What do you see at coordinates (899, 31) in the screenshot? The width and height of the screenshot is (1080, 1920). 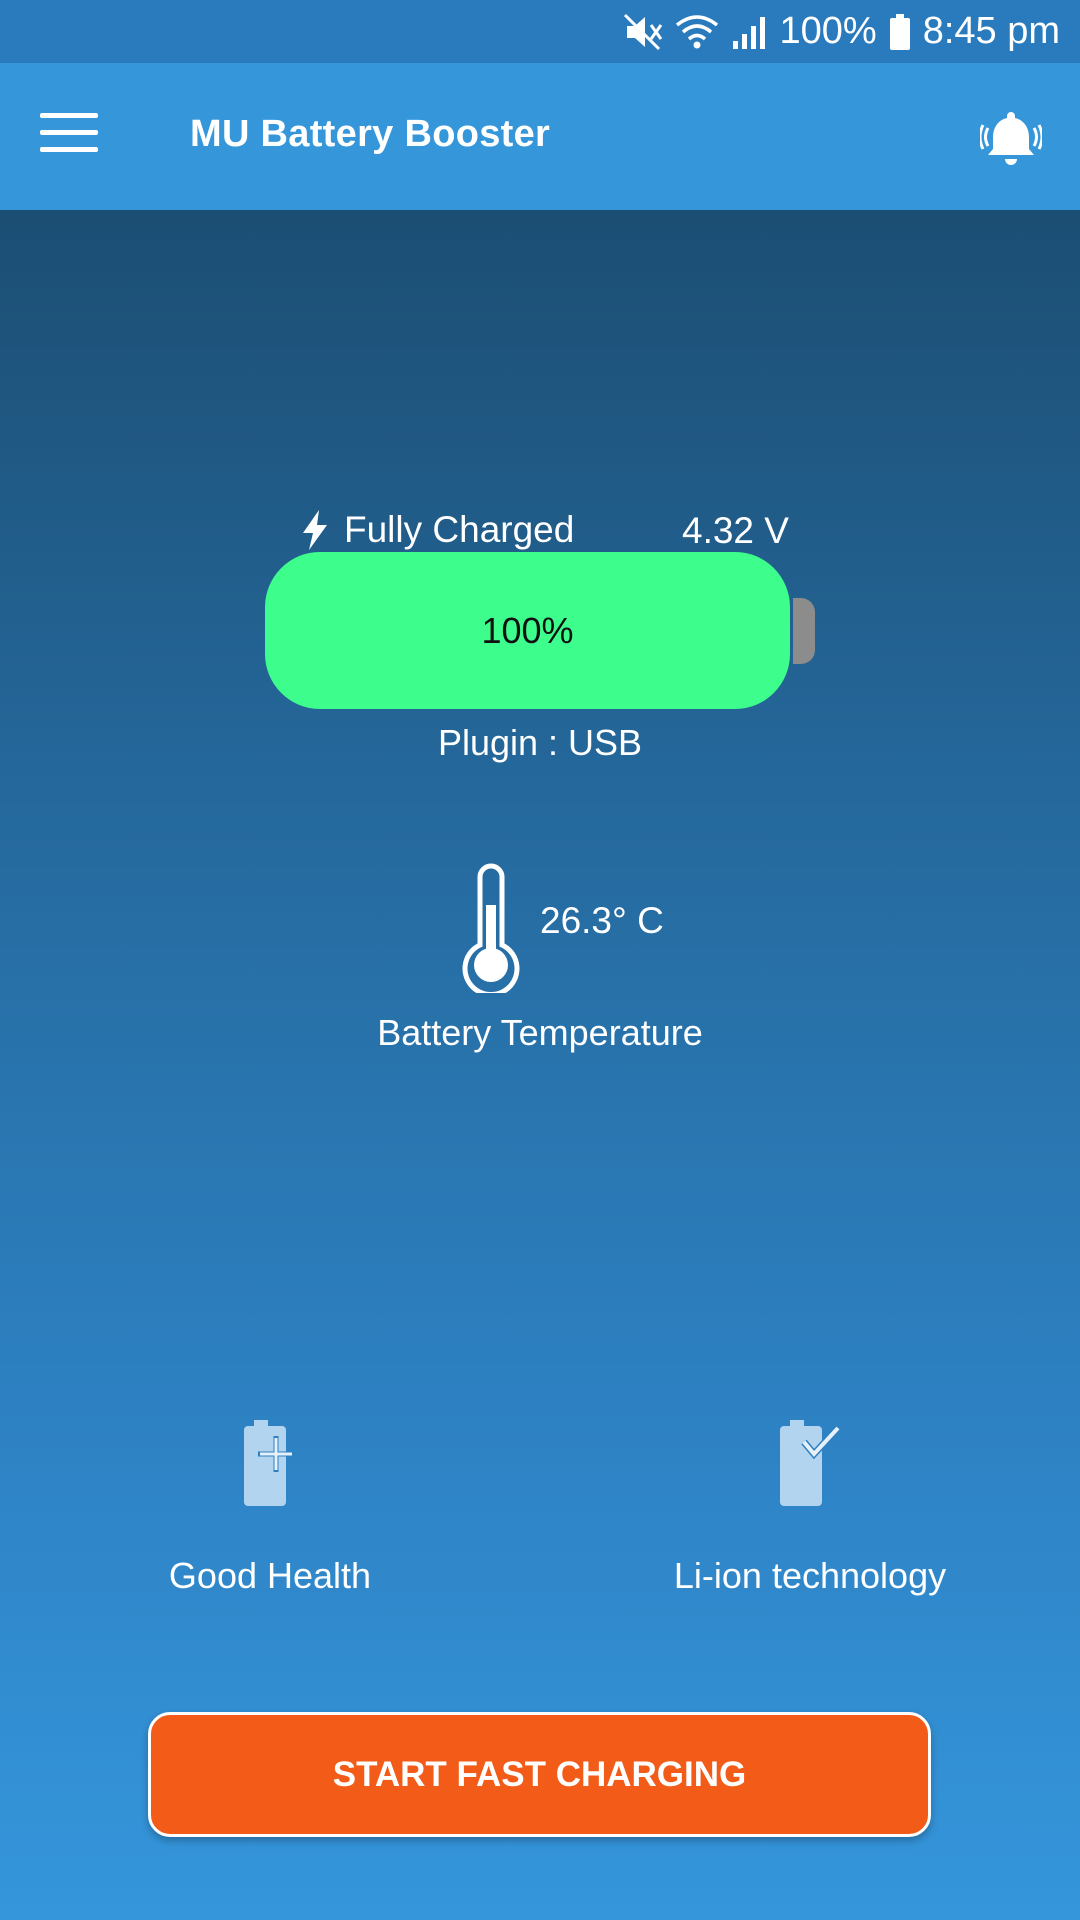 I see `battery-icon` at bounding box center [899, 31].